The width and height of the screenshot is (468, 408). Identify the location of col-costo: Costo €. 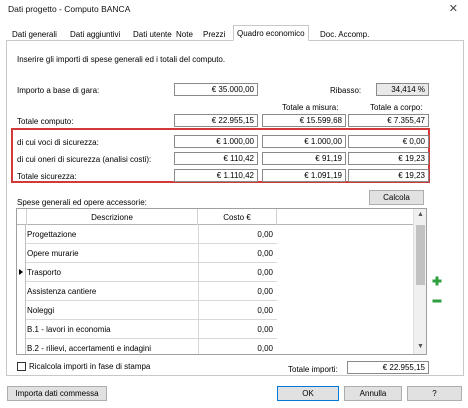
(237, 217).